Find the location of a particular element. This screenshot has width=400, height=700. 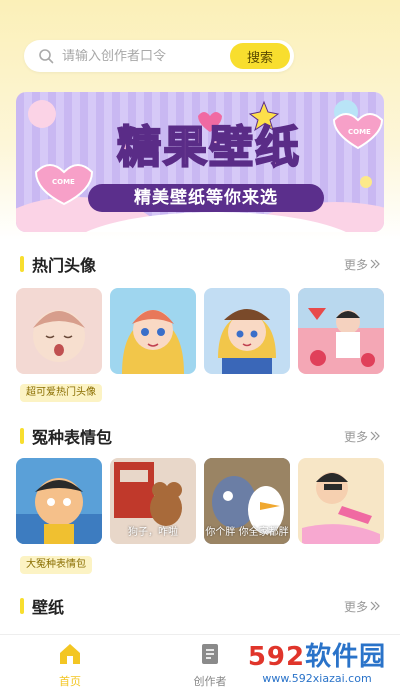

watermark-url: www.592xiazai.com is located at coordinates (317, 678).